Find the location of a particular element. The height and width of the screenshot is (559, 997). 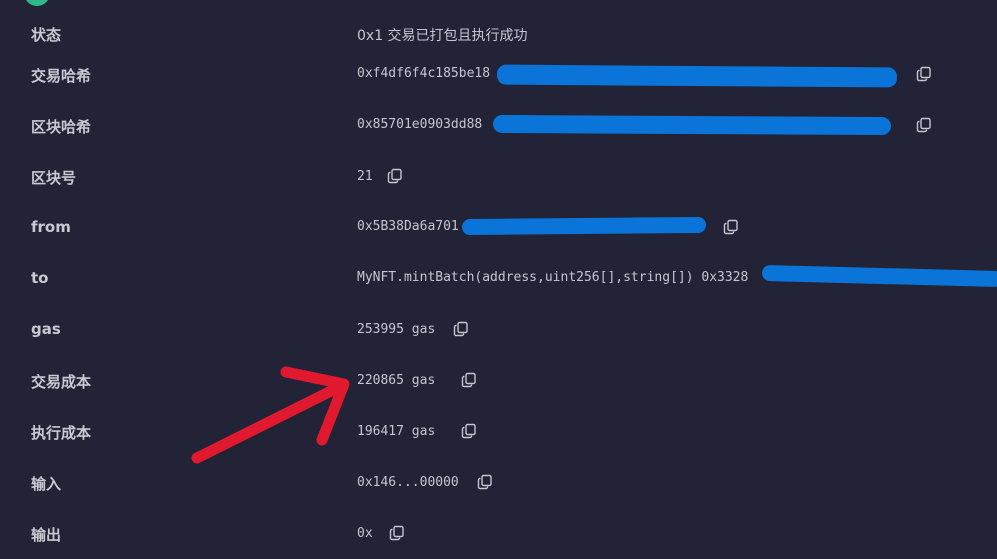

block-number-value: 21 is located at coordinates (365, 176).